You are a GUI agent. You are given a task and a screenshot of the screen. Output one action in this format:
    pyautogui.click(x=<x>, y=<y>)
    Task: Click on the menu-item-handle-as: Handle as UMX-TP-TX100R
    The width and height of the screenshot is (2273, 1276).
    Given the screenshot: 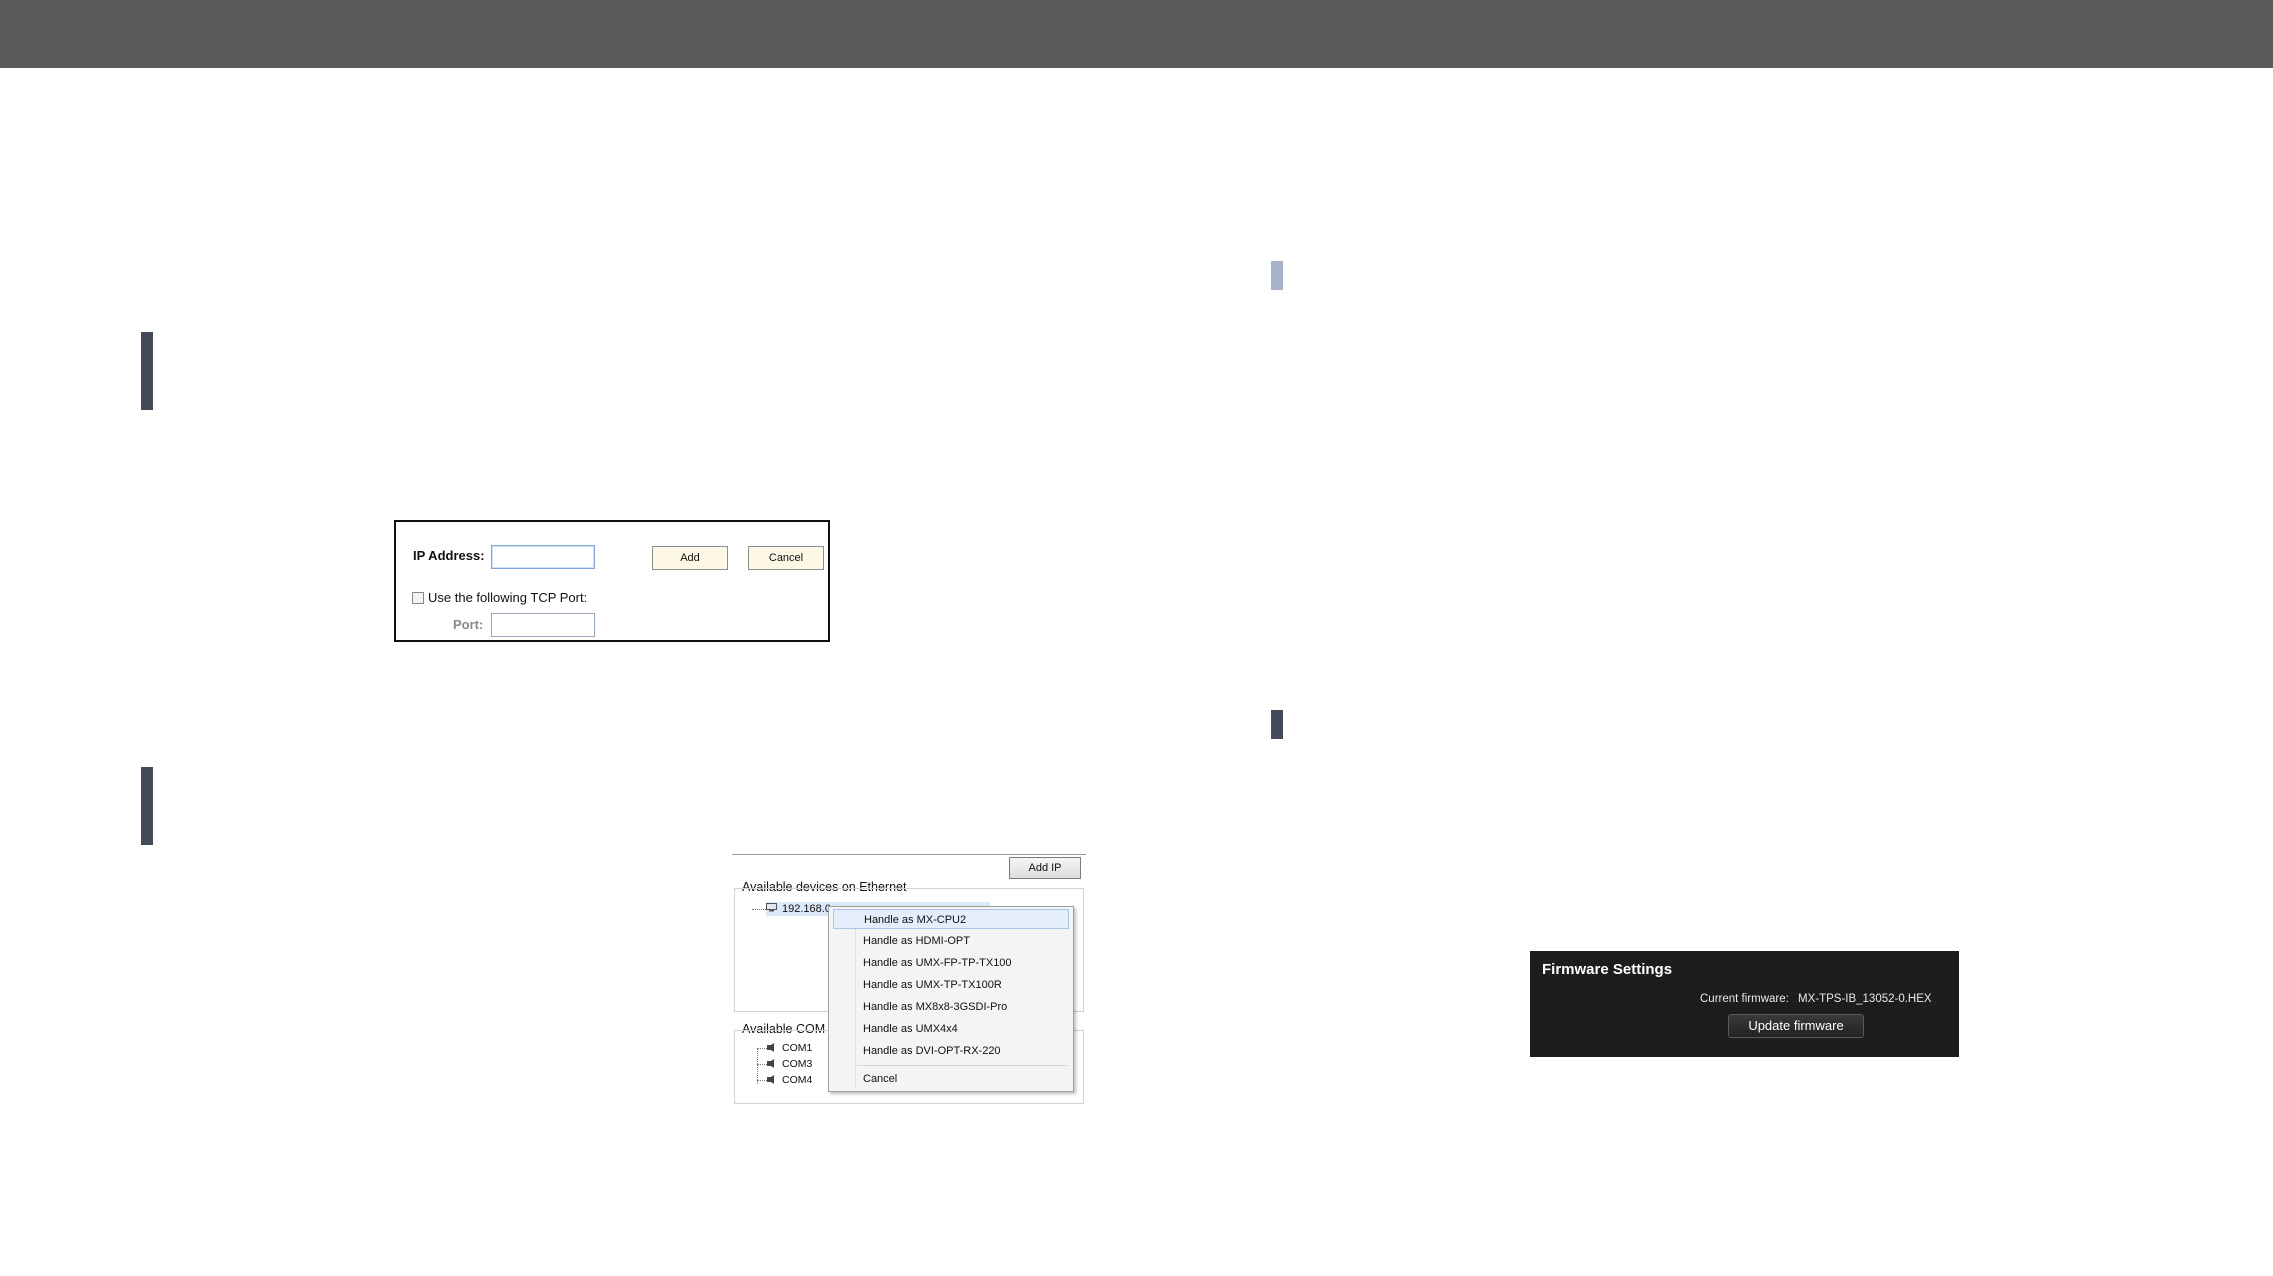 What is the action you would take?
    pyautogui.click(x=951, y=985)
    